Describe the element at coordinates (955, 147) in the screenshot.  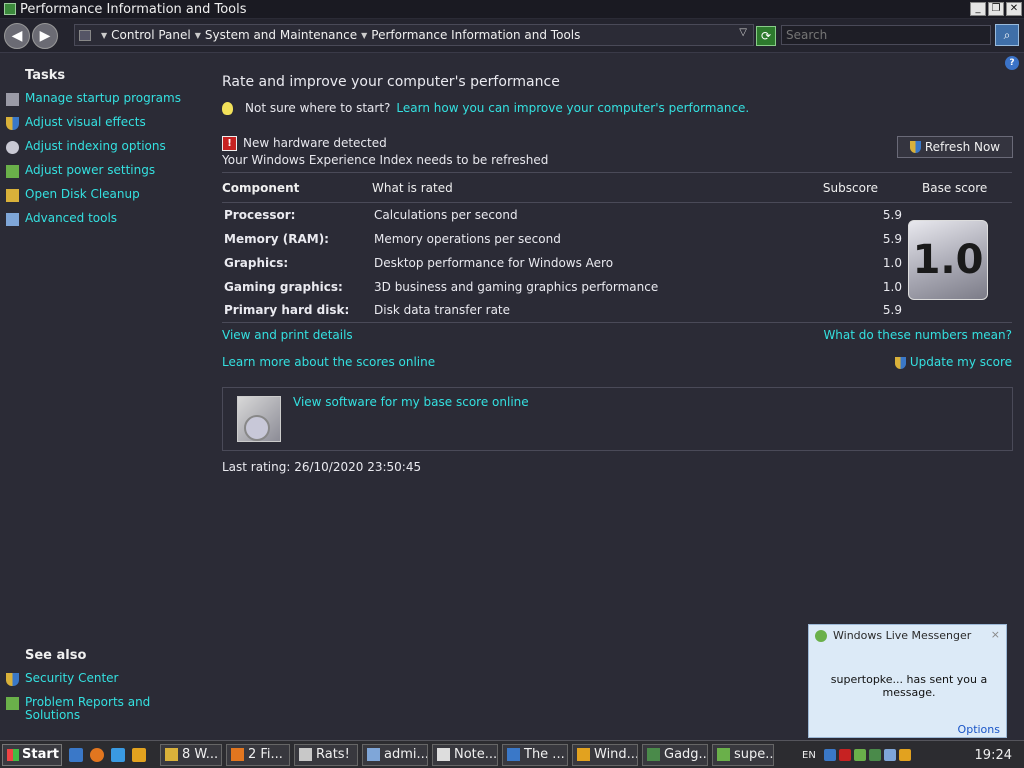
I see `refresh-now-button: Refresh Now` at that location.